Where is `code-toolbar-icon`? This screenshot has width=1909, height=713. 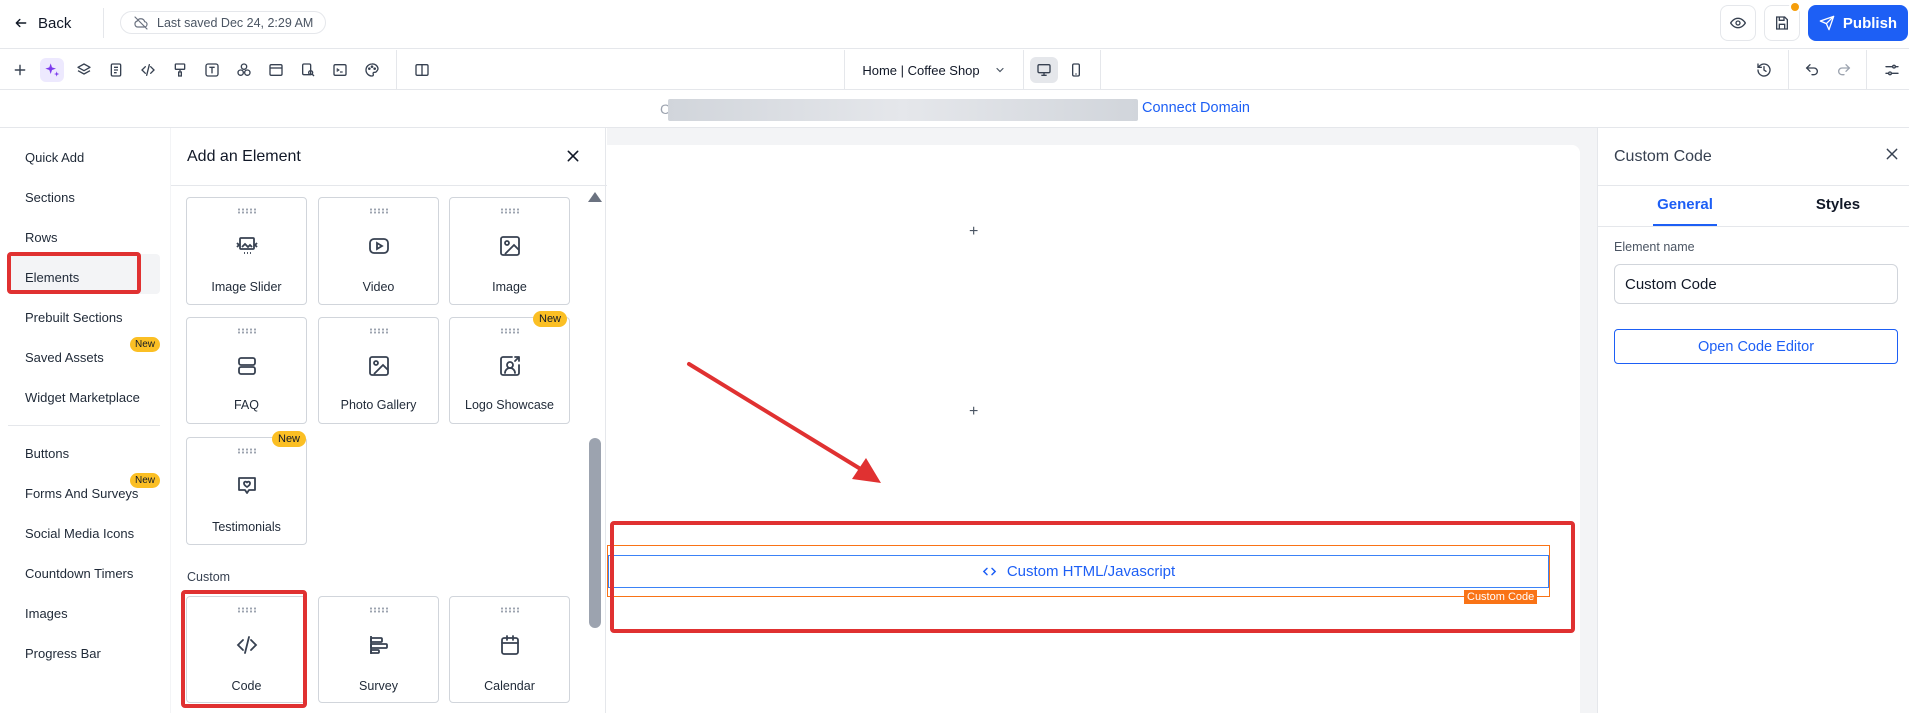 code-toolbar-icon is located at coordinates (148, 70).